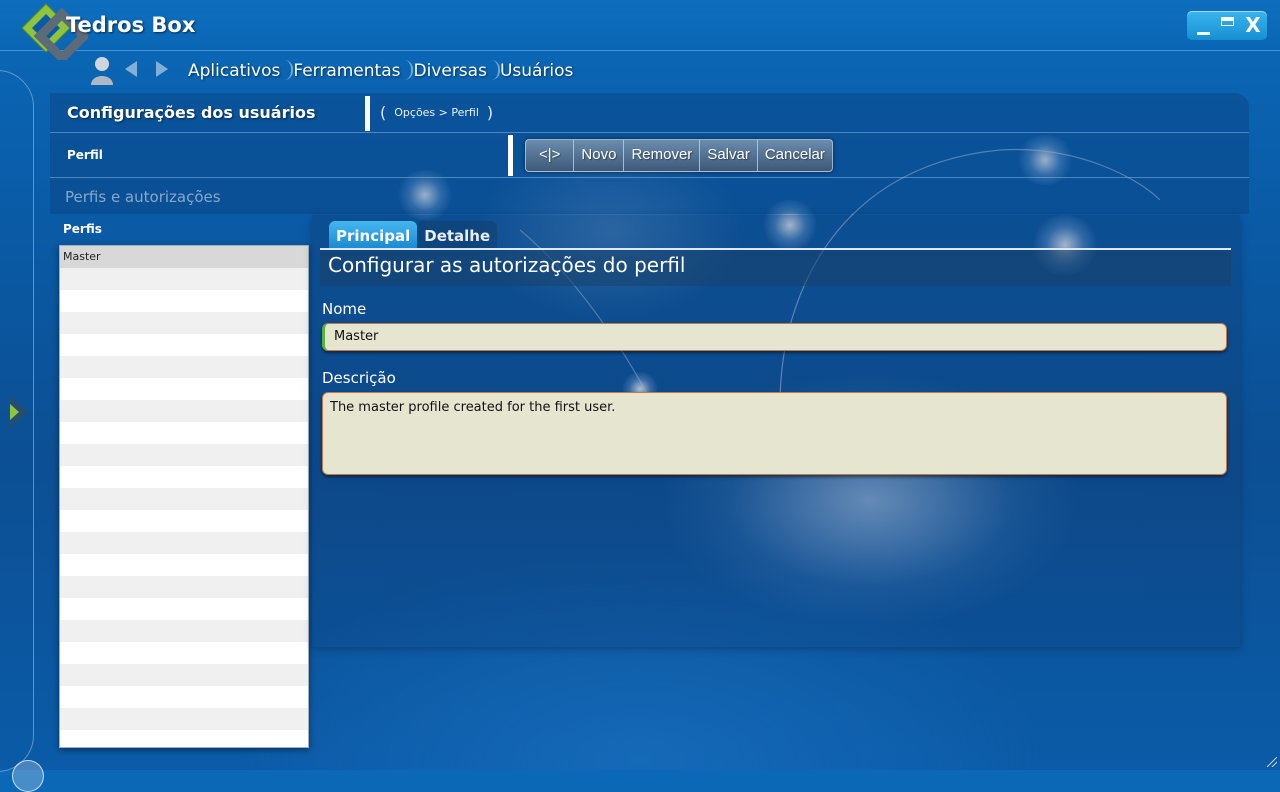  What do you see at coordinates (795, 155) in the screenshot?
I see `cancel-button: Cancelar` at bounding box center [795, 155].